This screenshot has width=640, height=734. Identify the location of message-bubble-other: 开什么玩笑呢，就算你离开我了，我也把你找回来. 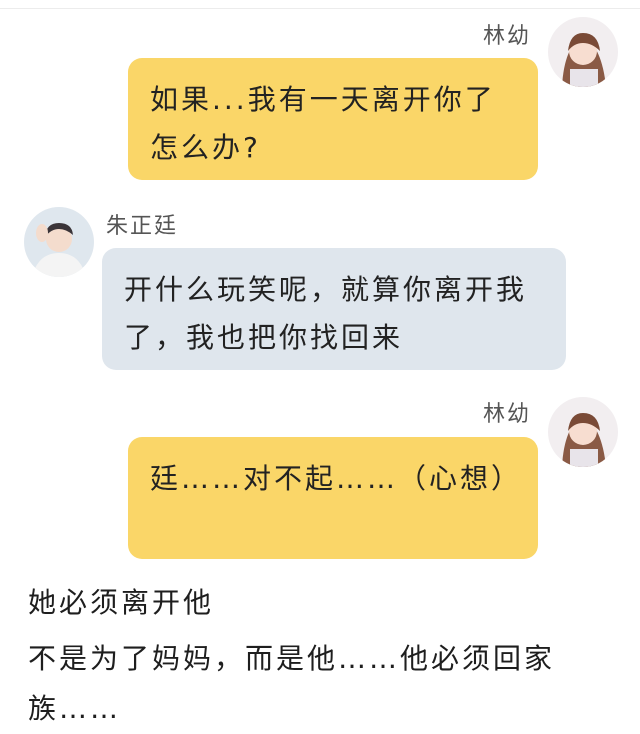
(334, 309).